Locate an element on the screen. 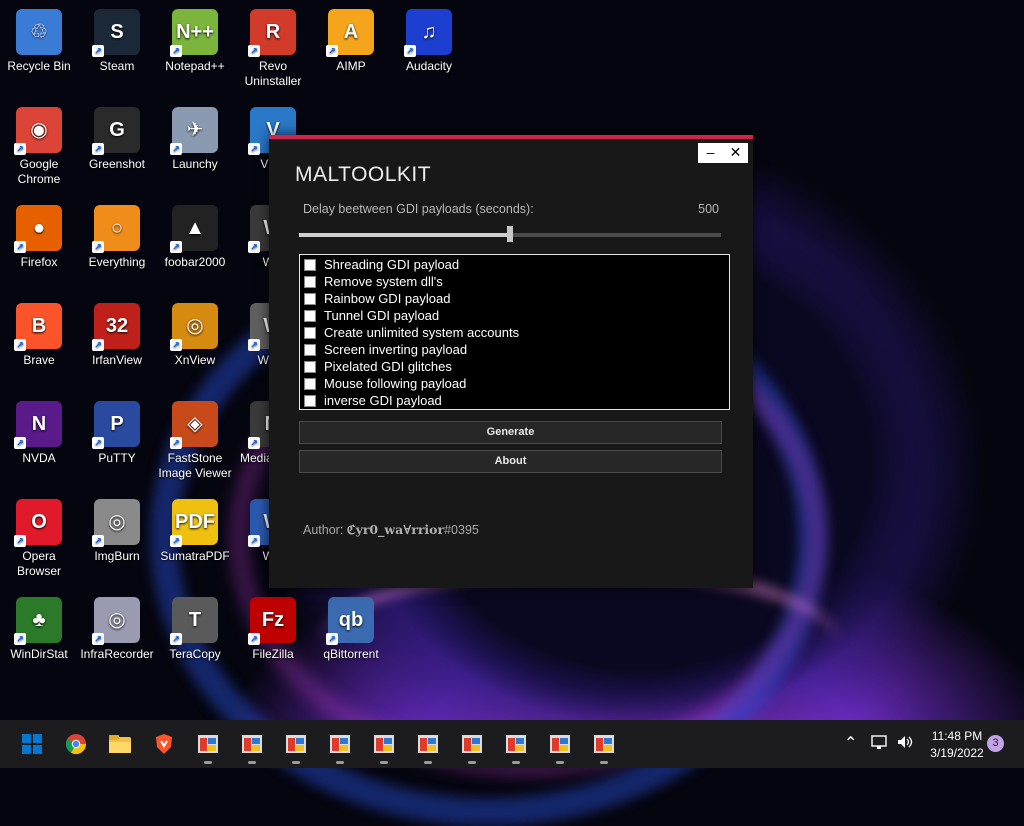  payload-option: Screen inverting payload is located at coordinates (385, 349).